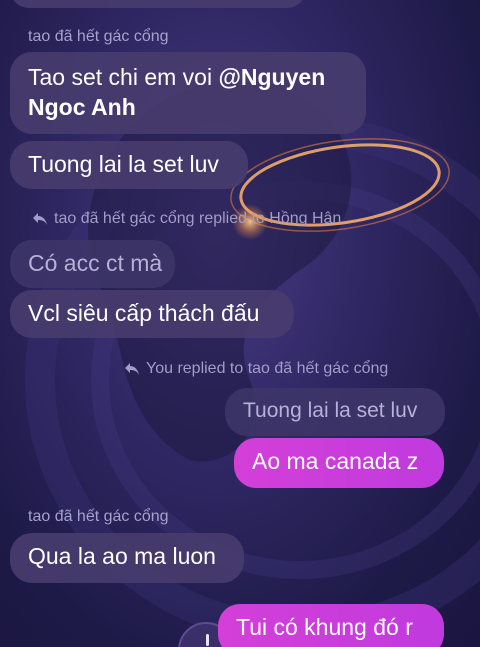 The image size is (480, 647). What do you see at coordinates (95, 263) in the screenshot?
I see `quoted-text: Có acc ct mà` at bounding box center [95, 263].